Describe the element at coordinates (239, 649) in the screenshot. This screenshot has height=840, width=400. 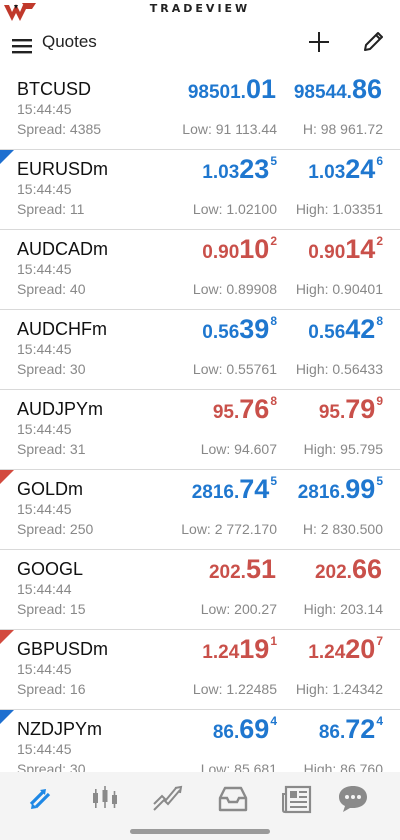
I see `bid-price: 1.24191` at that location.